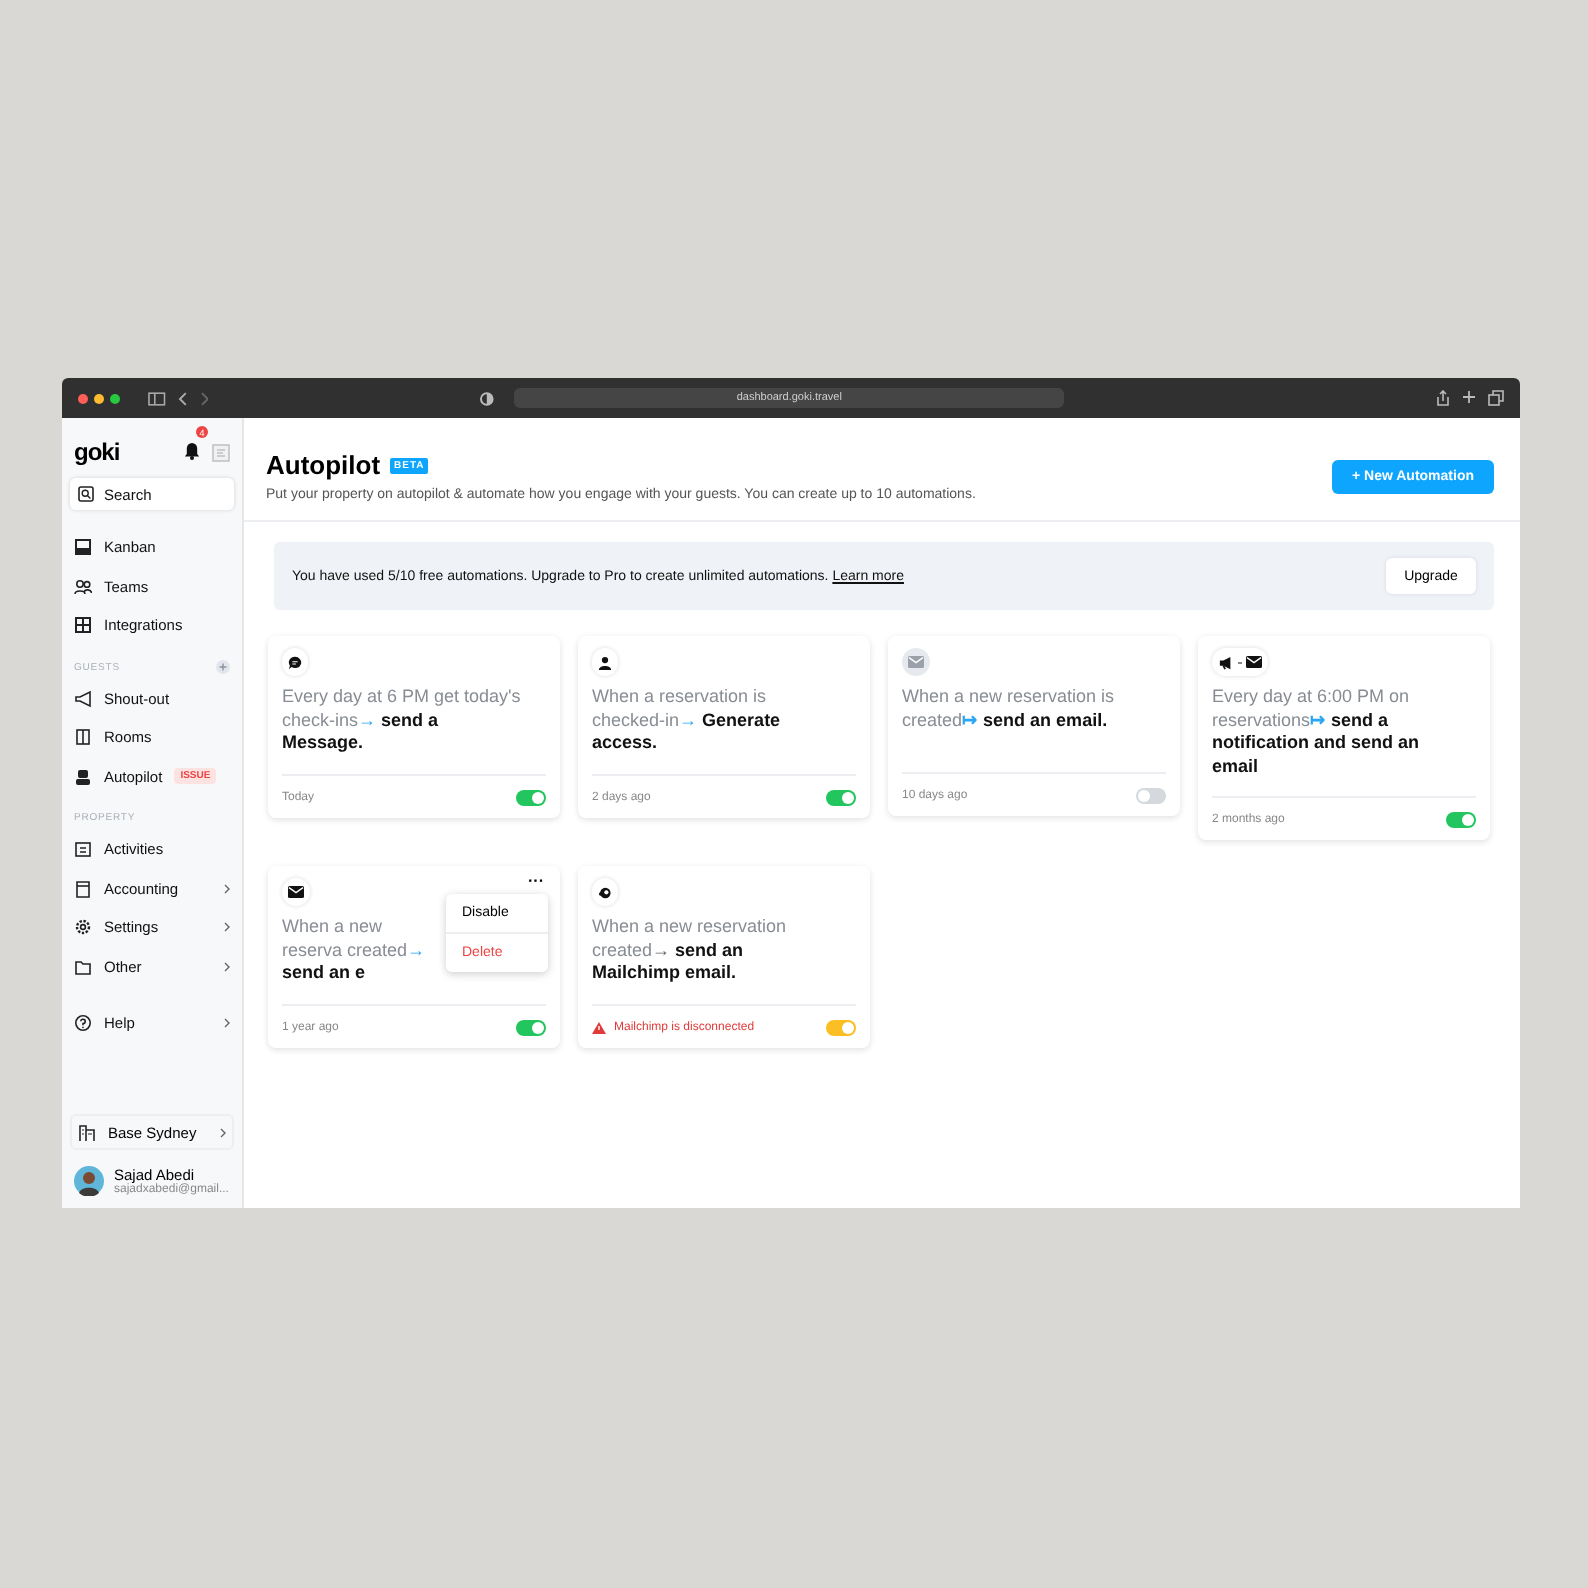 The width and height of the screenshot is (1588, 1588). Describe the element at coordinates (87, 1132) in the screenshot. I see `building-icon` at that location.